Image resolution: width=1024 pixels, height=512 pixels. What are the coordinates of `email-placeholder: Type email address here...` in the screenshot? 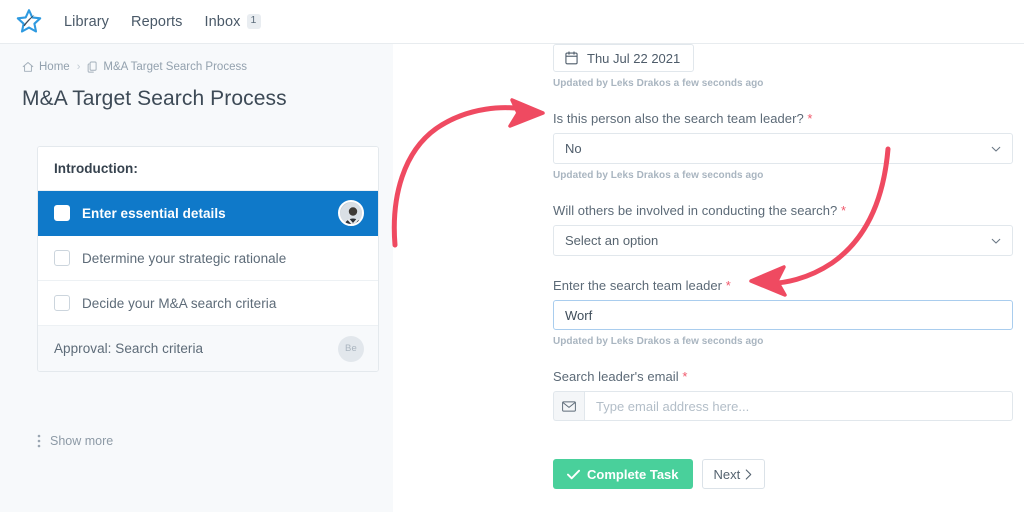 It's located at (673, 406).